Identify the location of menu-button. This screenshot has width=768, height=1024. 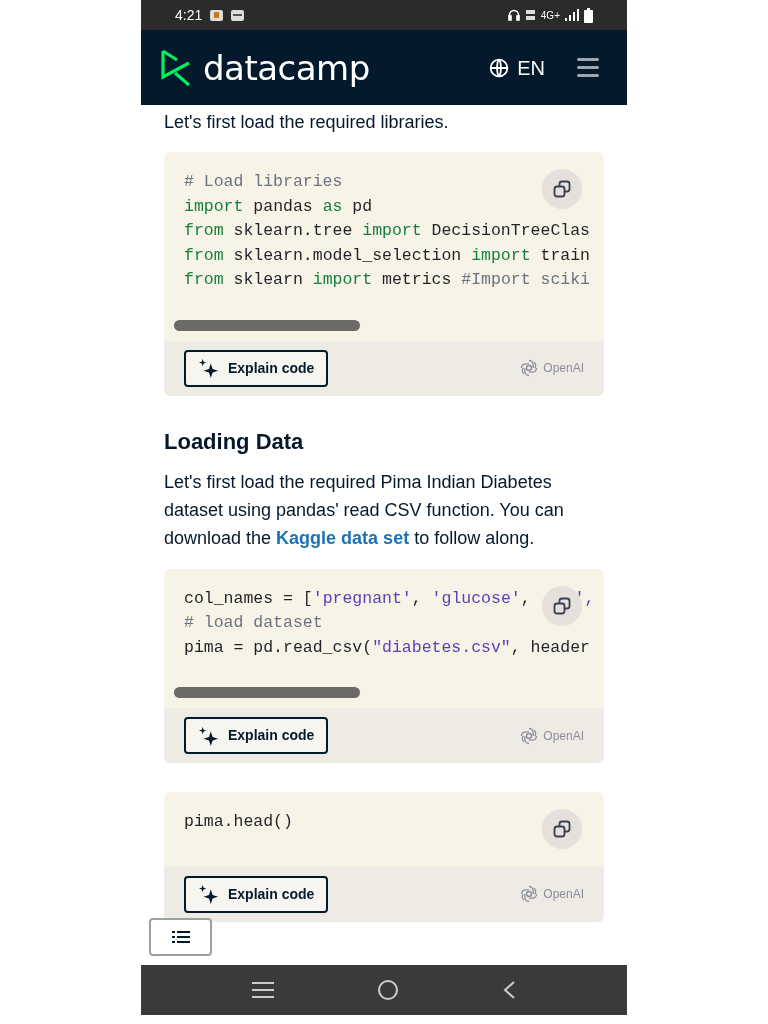
(588, 67).